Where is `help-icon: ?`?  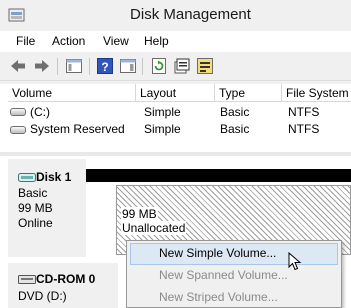 help-icon: ? is located at coordinates (105, 66).